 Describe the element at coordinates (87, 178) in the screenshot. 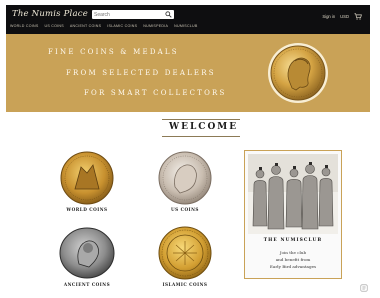

I see `world-coin-icon` at that location.